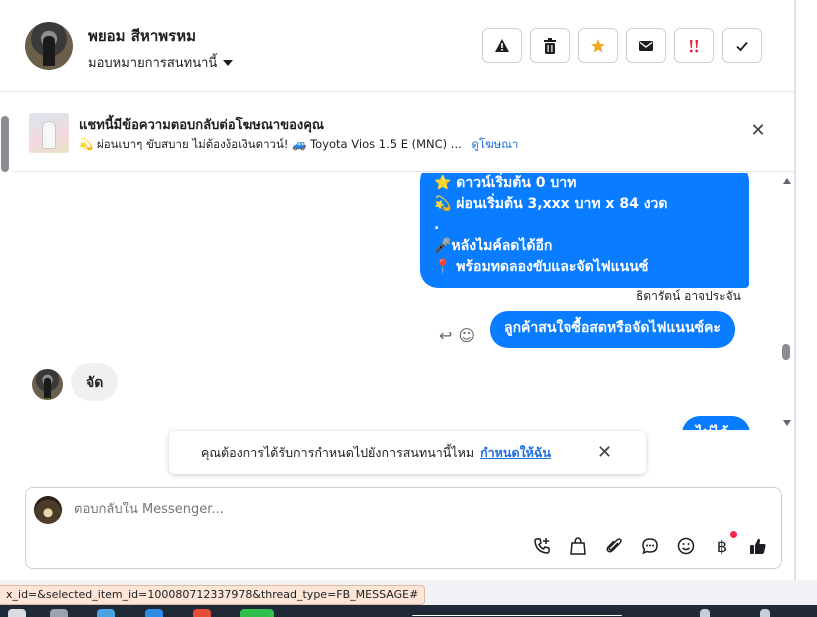 The width and height of the screenshot is (817, 617). I want to click on done-button, so click(742, 45).